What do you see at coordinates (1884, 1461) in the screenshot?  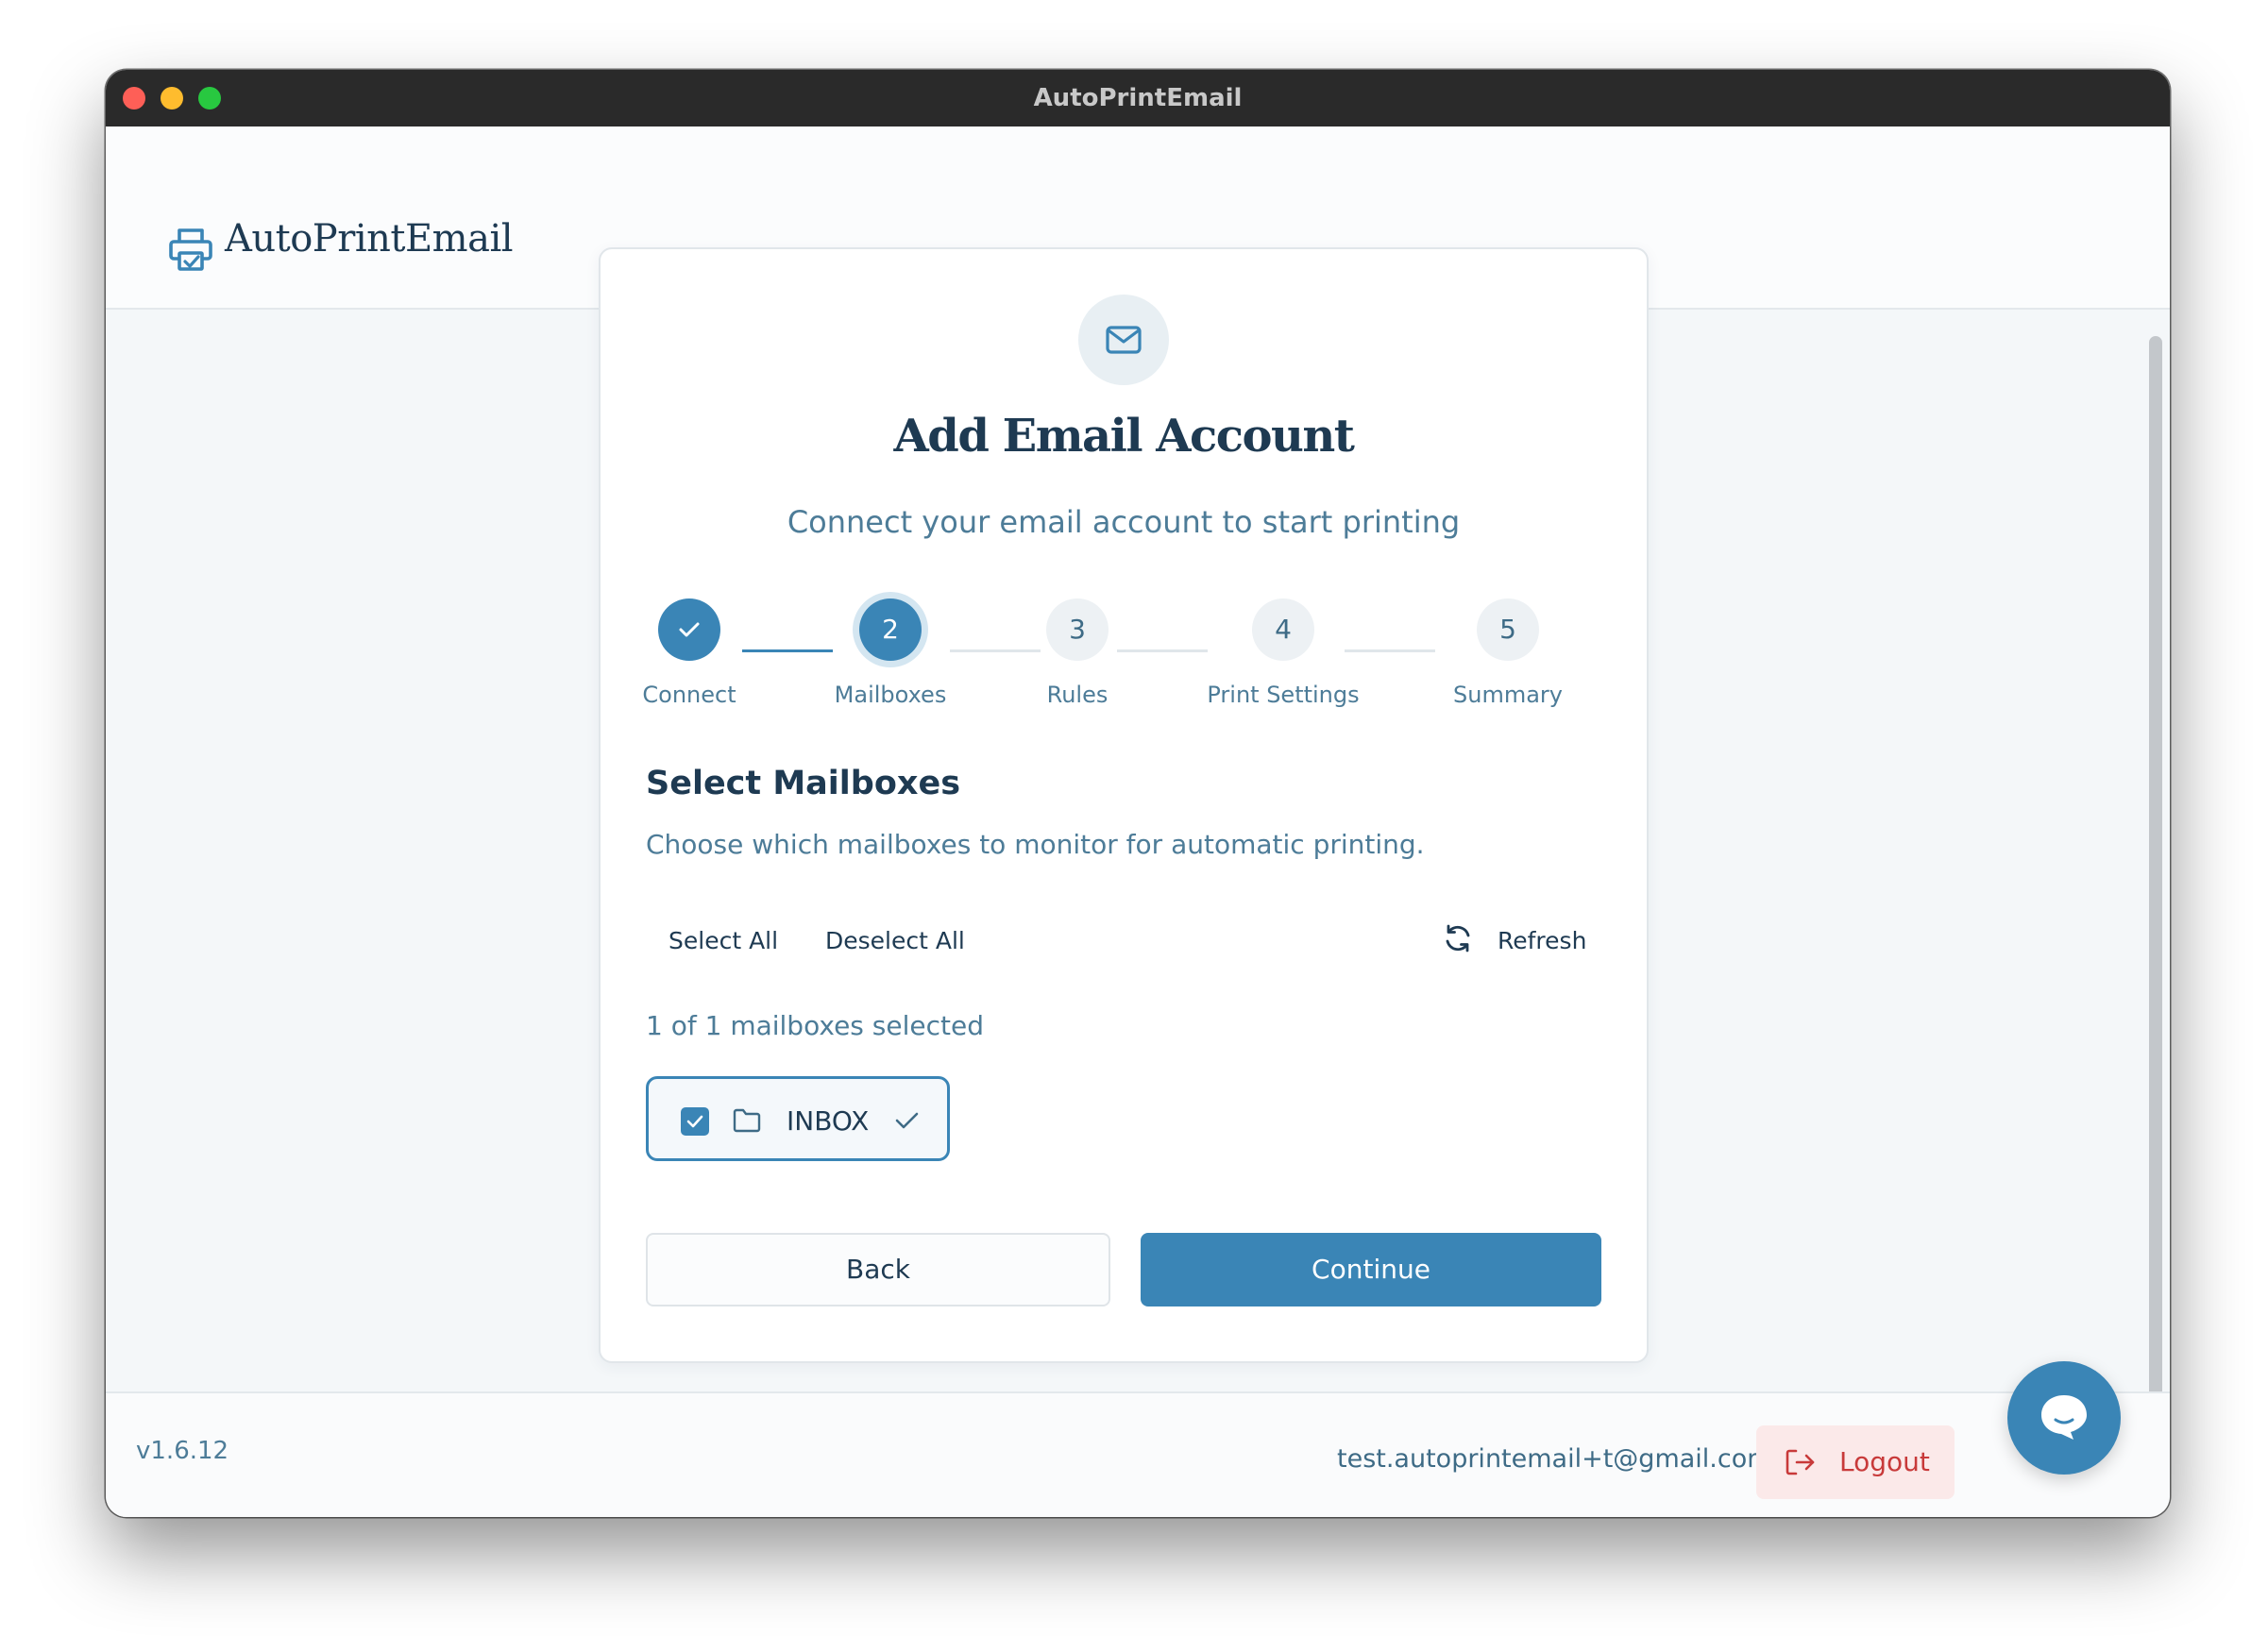 I see `logout-label: Logout` at bounding box center [1884, 1461].